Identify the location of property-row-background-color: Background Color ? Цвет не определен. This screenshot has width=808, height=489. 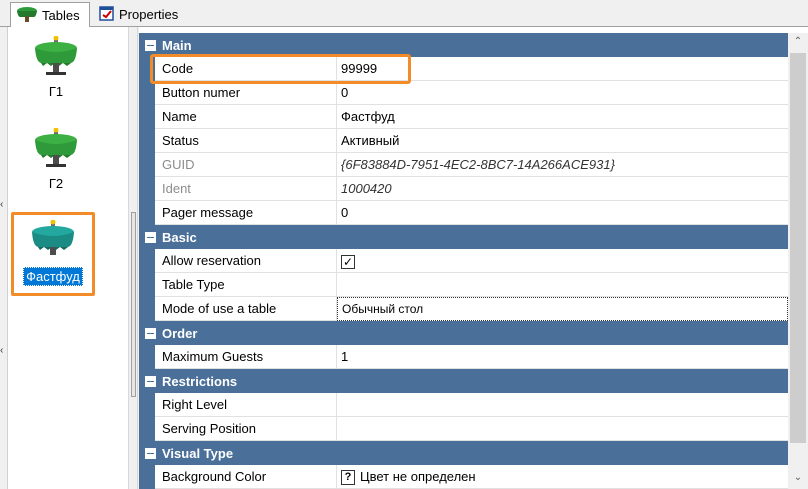
(463, 477).